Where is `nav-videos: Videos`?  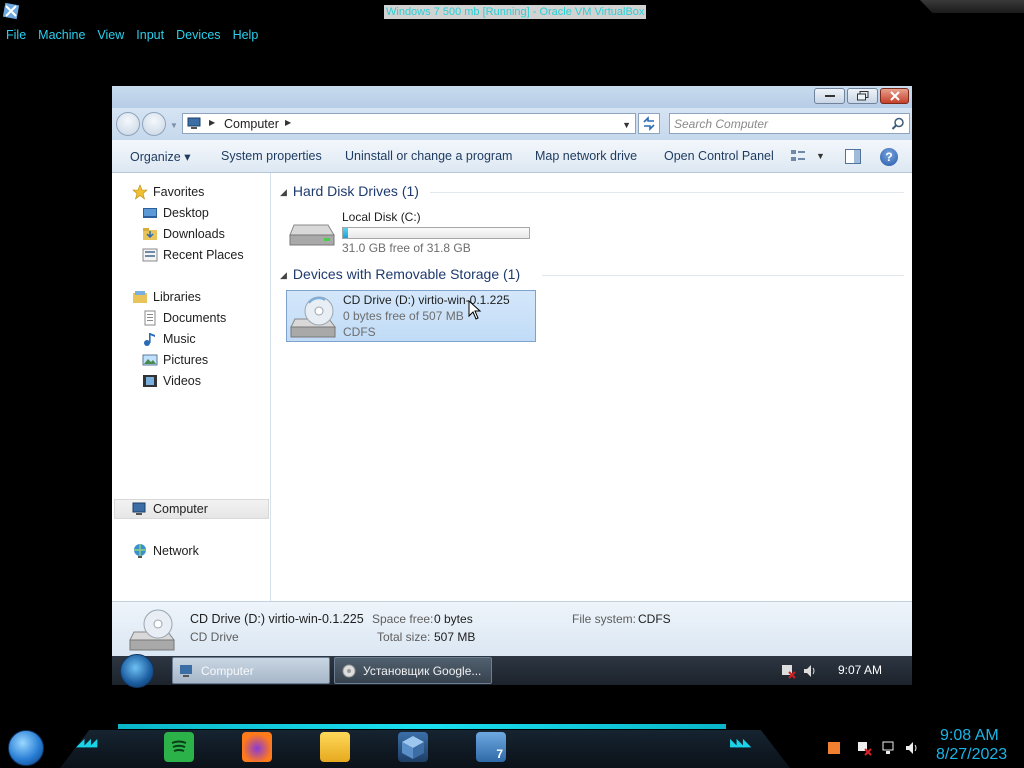 nav-videos: Videos is located at coordinates (171, 381).